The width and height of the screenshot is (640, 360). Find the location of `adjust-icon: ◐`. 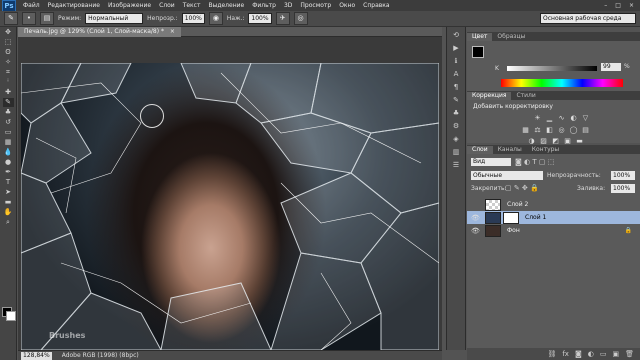

adjust-icon: ◐ is located at coordinates (591, 354).